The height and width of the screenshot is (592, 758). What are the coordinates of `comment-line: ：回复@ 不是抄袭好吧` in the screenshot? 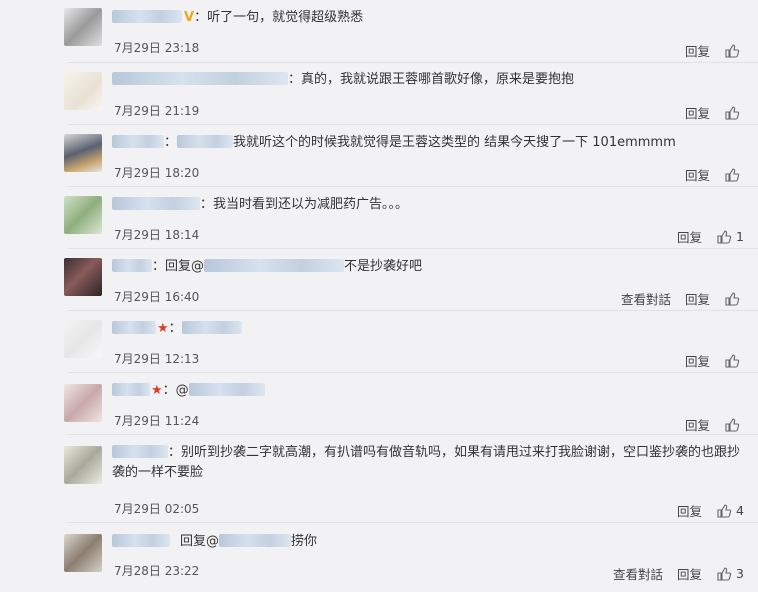 It's located at (427, 267).